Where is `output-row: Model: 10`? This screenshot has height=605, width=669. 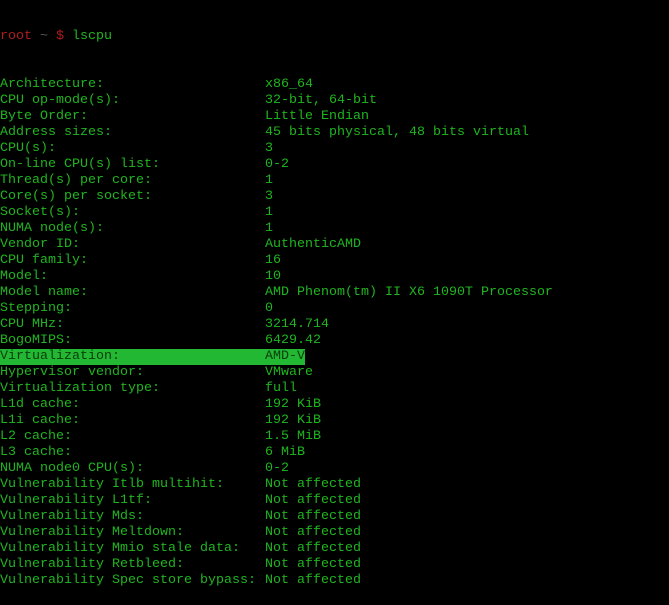
output-row: Model: 10 is located at coordinates (334, 277).